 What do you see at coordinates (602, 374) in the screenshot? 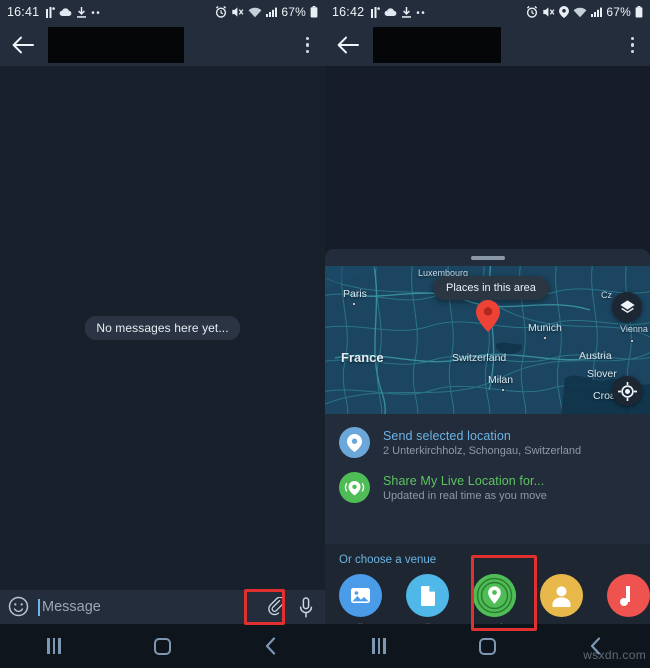
I see `map-label-slovenia: Slover` at bounding box center [602, 374].